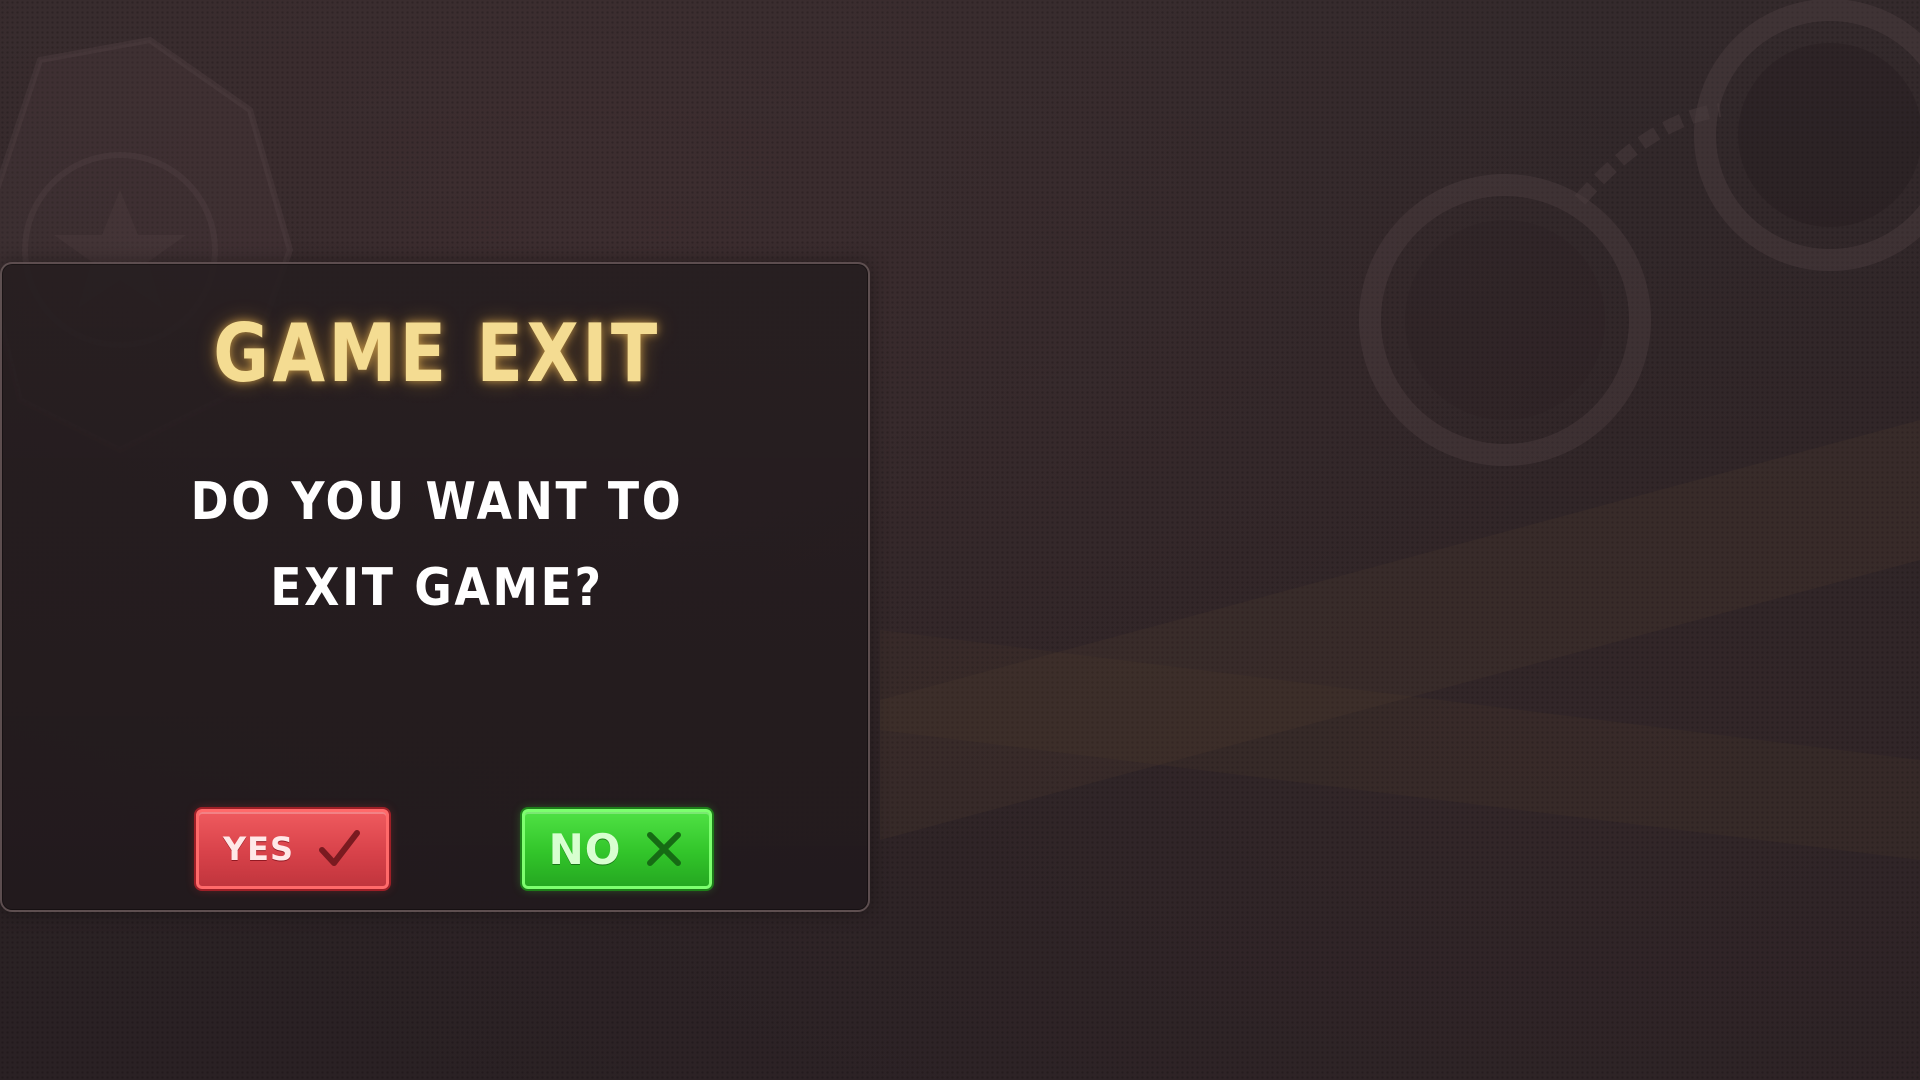 The width and height of the screenshot is (1920, 1080). I want to click on handcuffs-icon, so click(1639, 233).